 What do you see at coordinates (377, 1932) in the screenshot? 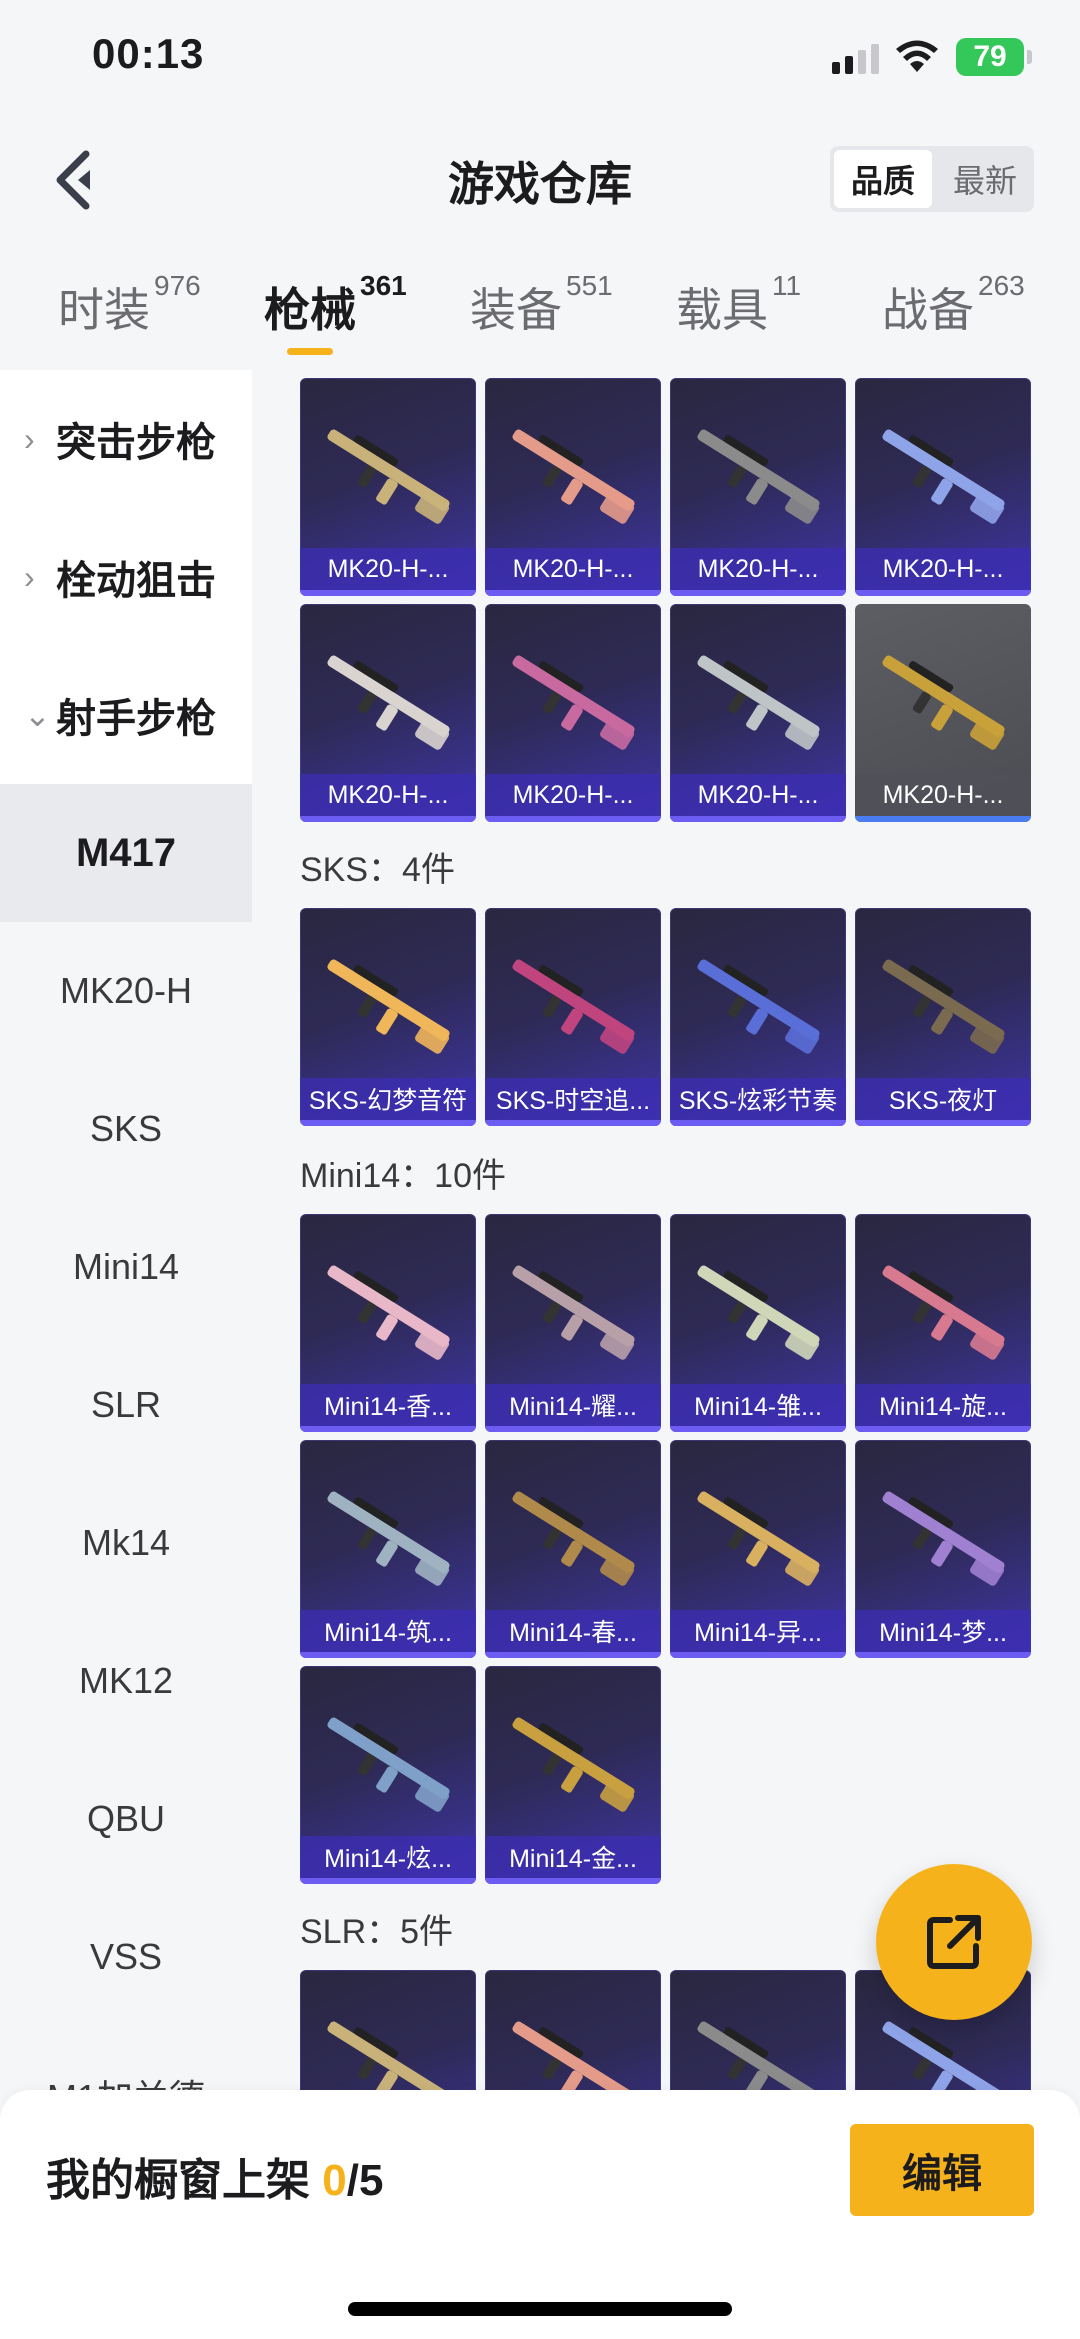
I see `section-title-slr: SLR：5件` at bounding box center [377, 1932].